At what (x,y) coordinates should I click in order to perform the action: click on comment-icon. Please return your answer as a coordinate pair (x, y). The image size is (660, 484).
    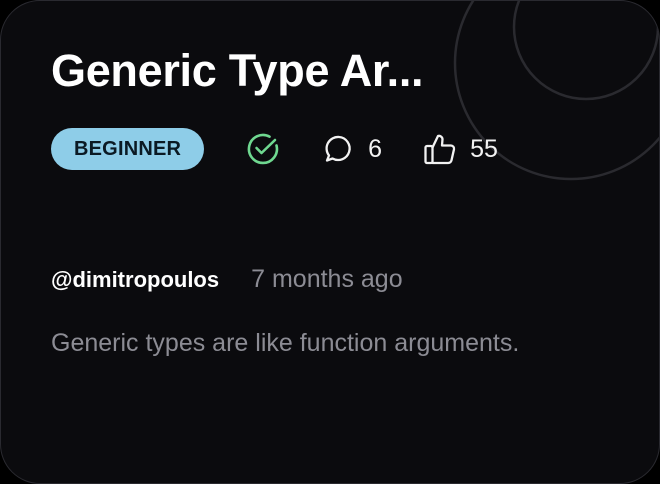
    Looking at the image, I should click on (339, 149).